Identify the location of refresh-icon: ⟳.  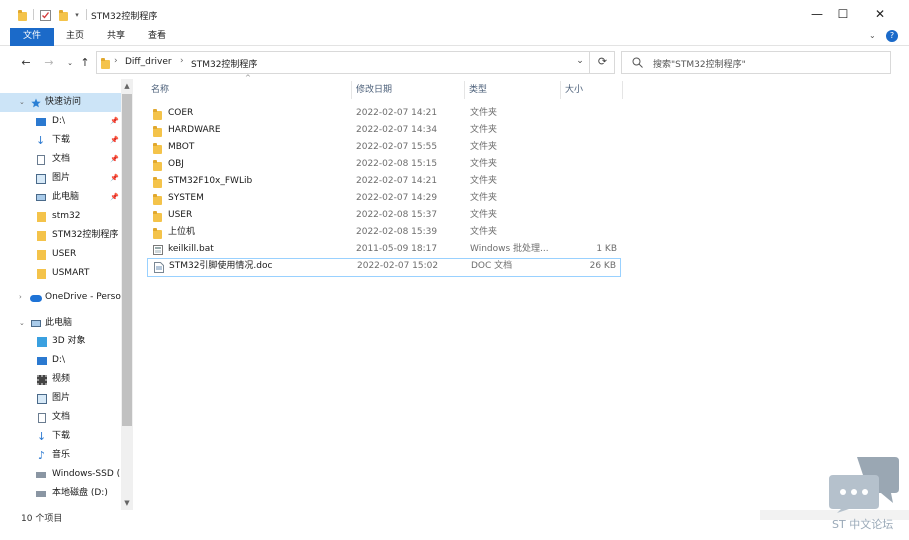
(602, 62).